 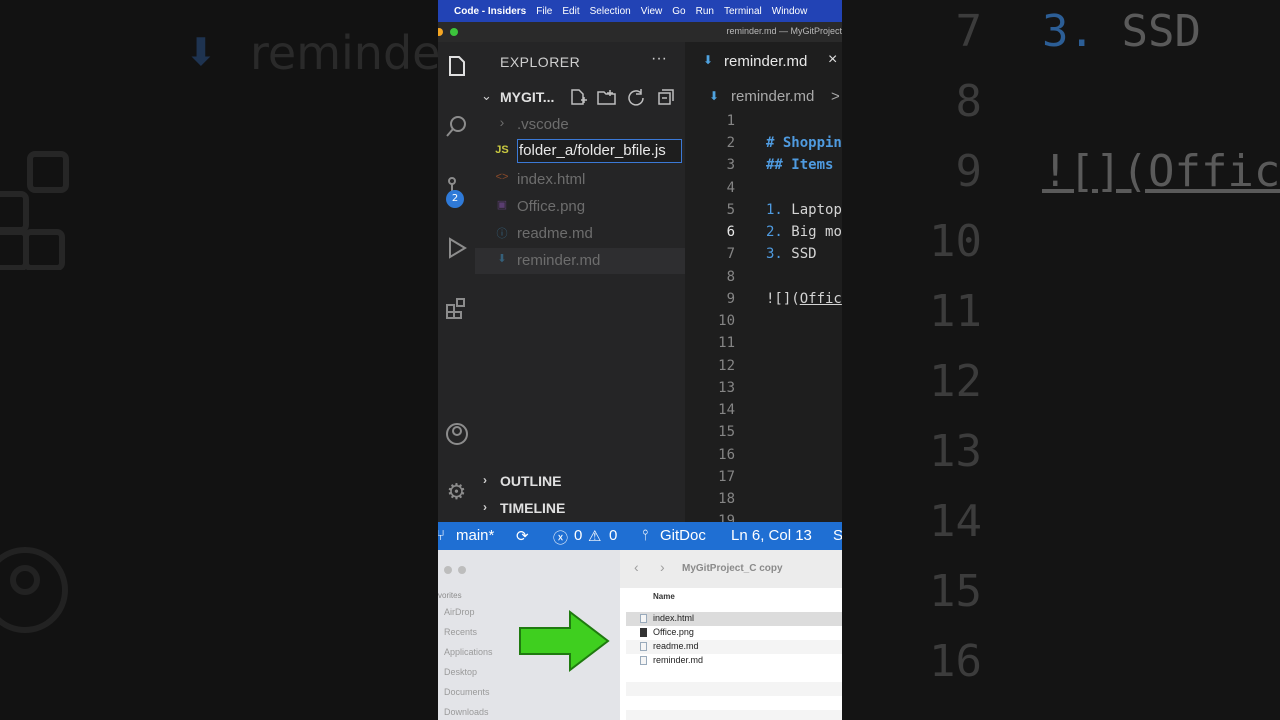 I want to click on refresh-icon, so click(x=636, y=99).